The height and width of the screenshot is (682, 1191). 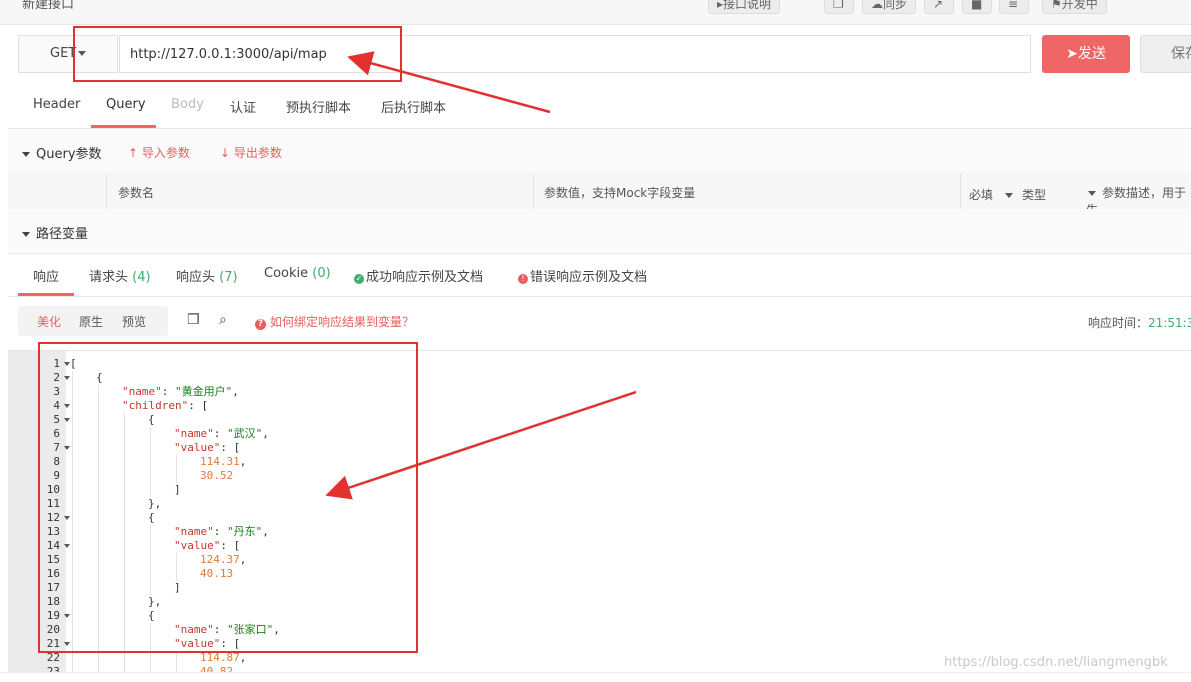 What do you see at coordinates (481, 445) in the screenshot?
I see `arrow-to-response` at bounding box center [481, 445].